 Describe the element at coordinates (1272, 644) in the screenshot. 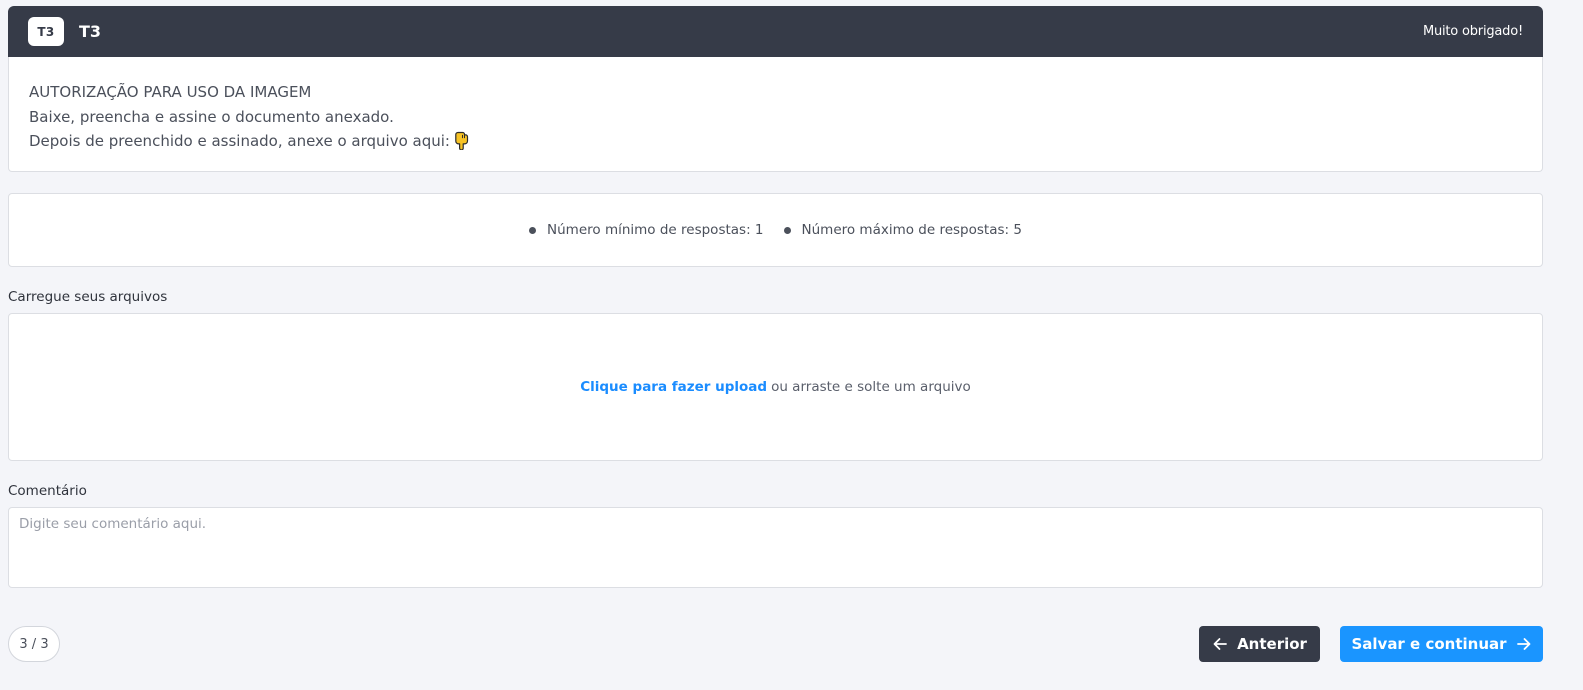

I see `previous-button-label: Anterior` at that location.